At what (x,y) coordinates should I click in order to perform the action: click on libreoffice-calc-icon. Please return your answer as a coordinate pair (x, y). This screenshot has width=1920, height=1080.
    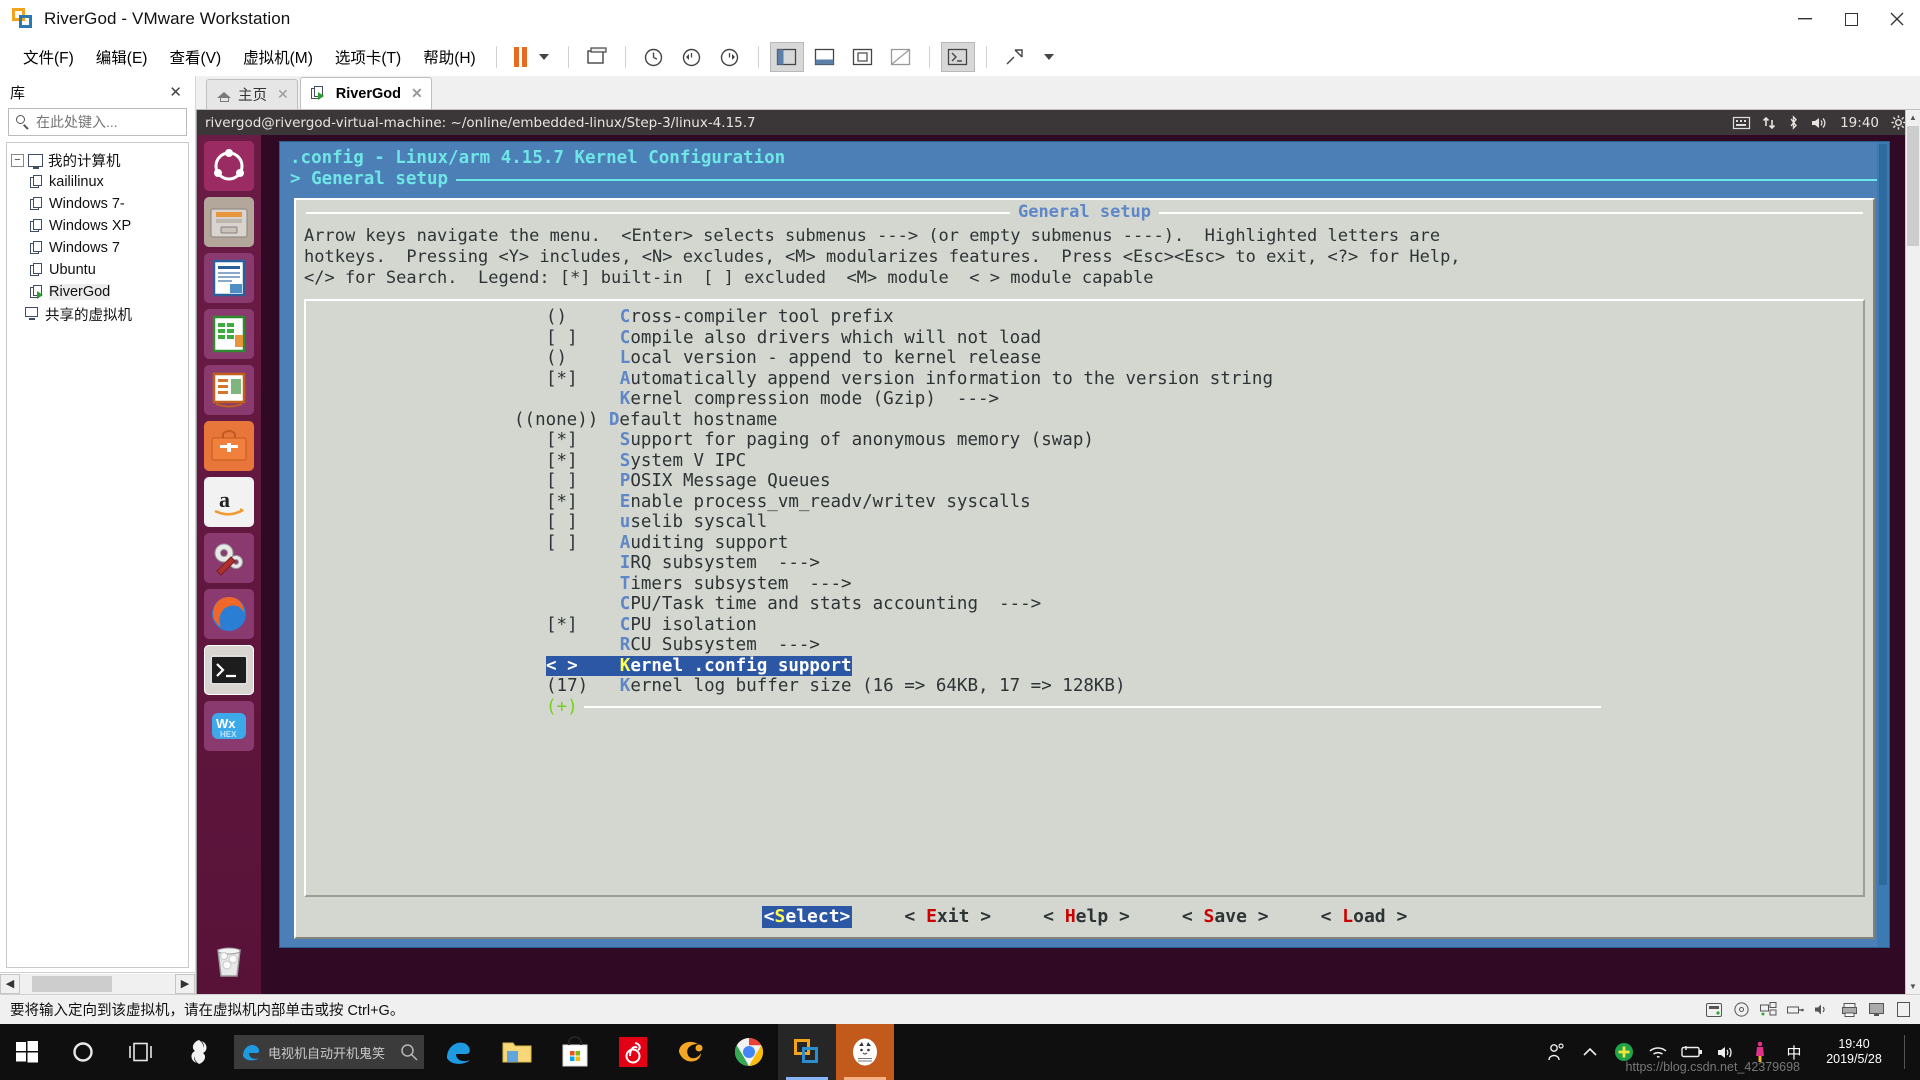
    Looking at the image, I should click on (229, 334).